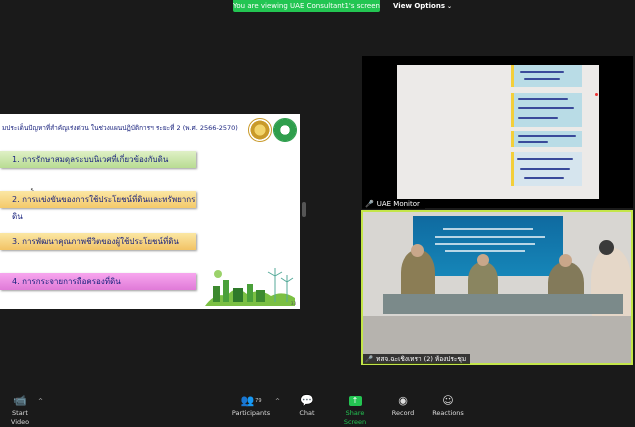  Describe the element at coordinates (307, 413) in the screenshot. I see `chat-label: Chat` at that location.